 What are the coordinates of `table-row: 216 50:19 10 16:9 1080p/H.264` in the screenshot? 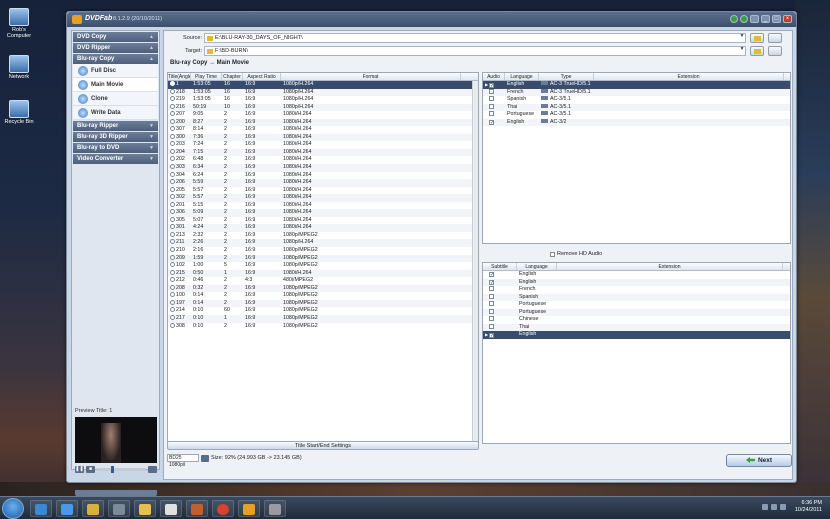 It's located at (323, 107).